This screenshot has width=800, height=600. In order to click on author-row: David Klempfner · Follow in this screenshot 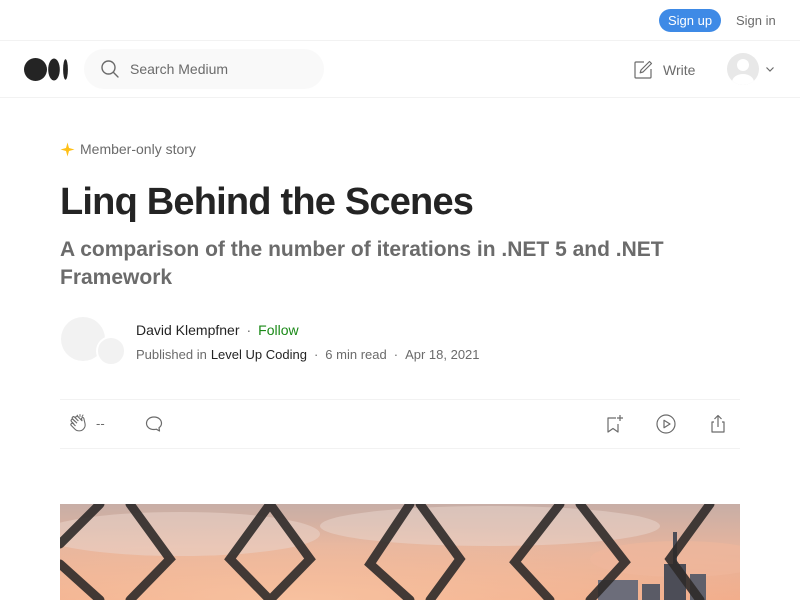, I will do `click(217, 330)`.